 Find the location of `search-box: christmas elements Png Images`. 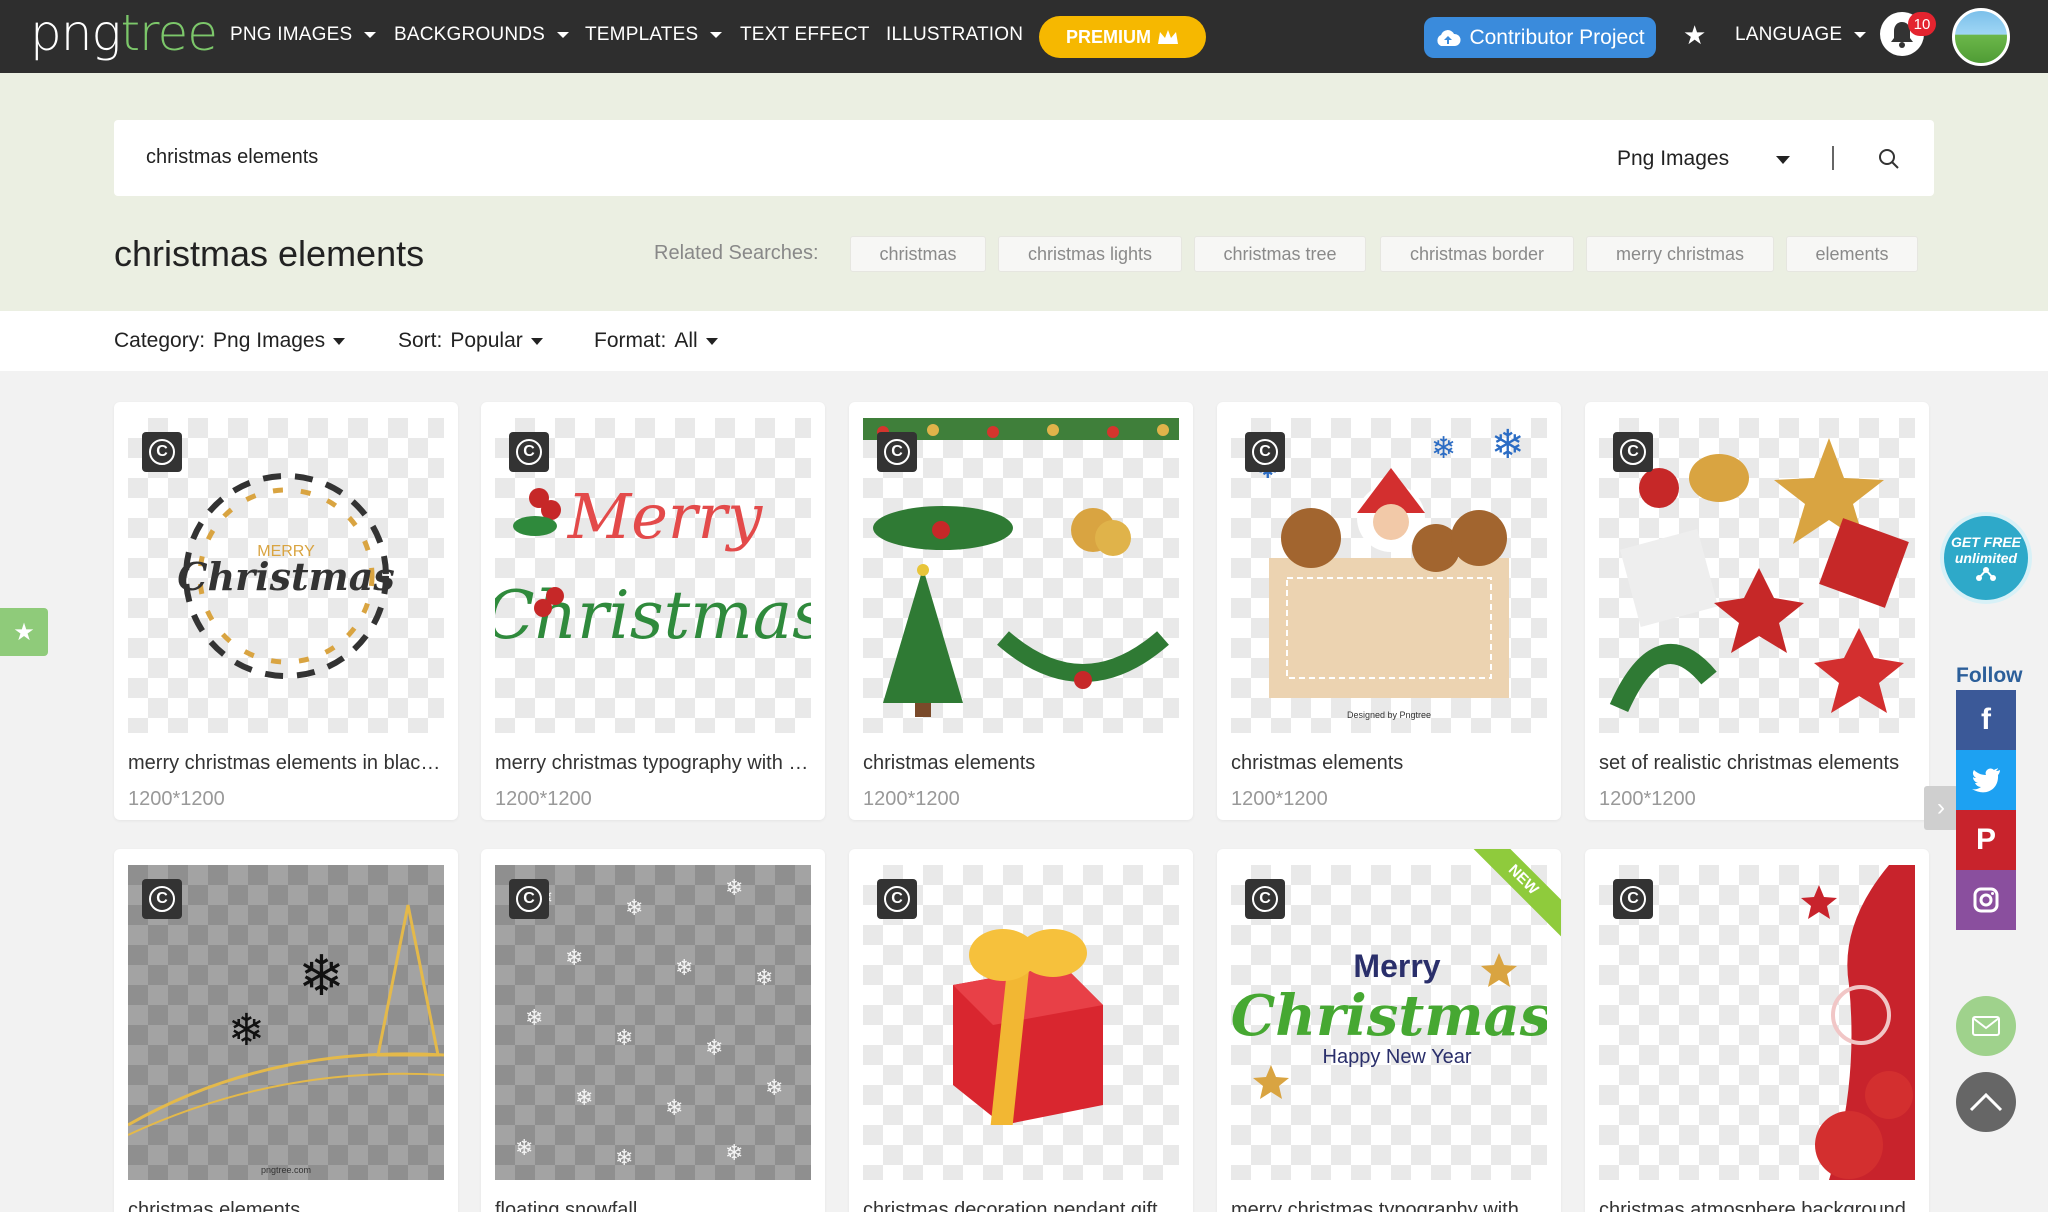

search-box: christmas elements Png Images is located at coordinates (1024, 158).